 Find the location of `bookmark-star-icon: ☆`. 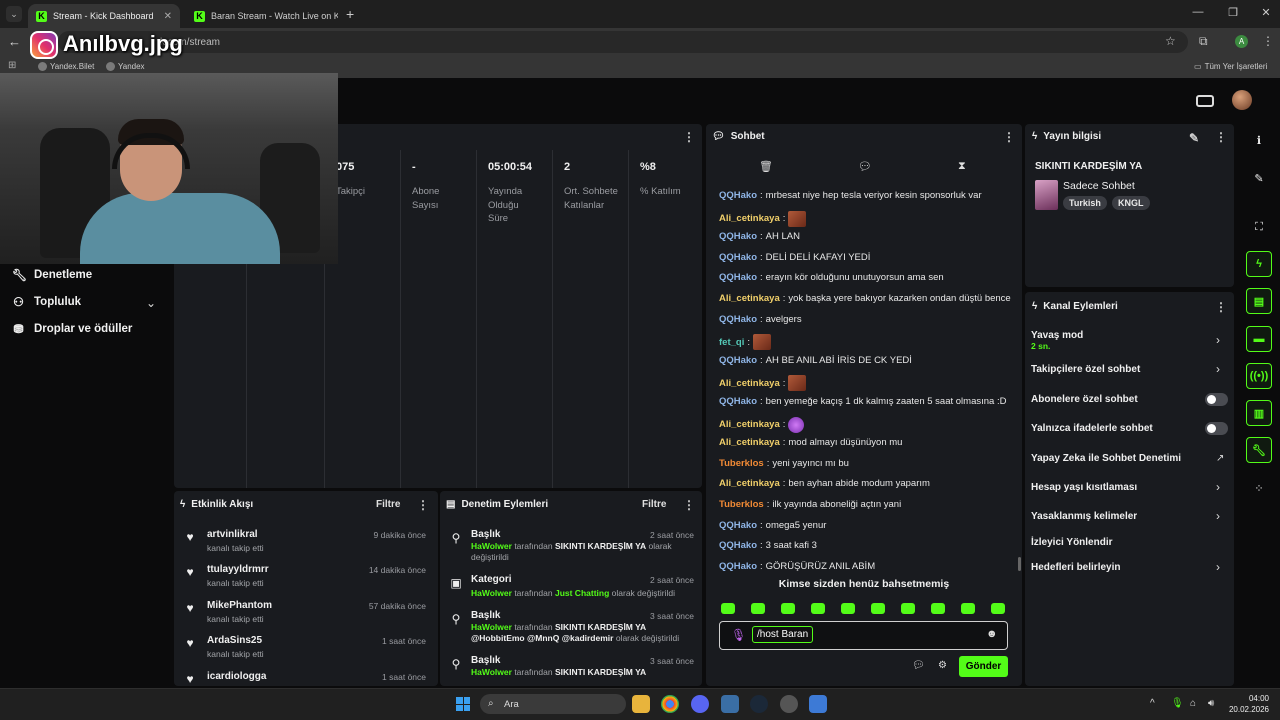

bookmark-star-icon: ☆ is located at coordinates (1170, 41).